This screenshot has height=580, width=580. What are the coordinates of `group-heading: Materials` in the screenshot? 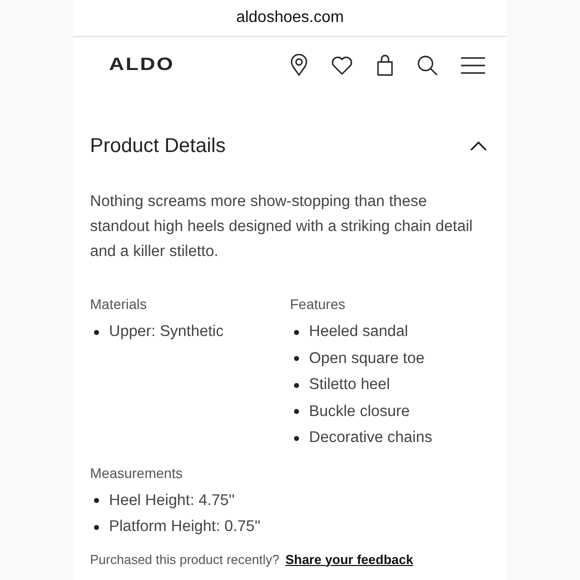 It's located at (119, 304).